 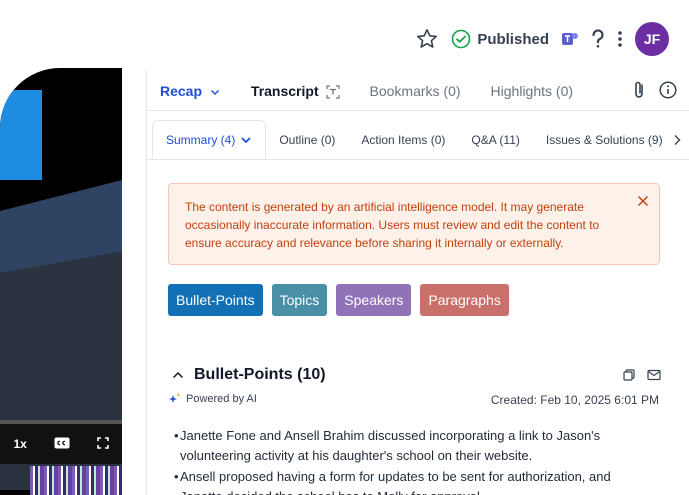 What do you see at coordinates (417, 110) in the screenshot?
I see `top-tabs-divider` at bounding box center [417, 110].